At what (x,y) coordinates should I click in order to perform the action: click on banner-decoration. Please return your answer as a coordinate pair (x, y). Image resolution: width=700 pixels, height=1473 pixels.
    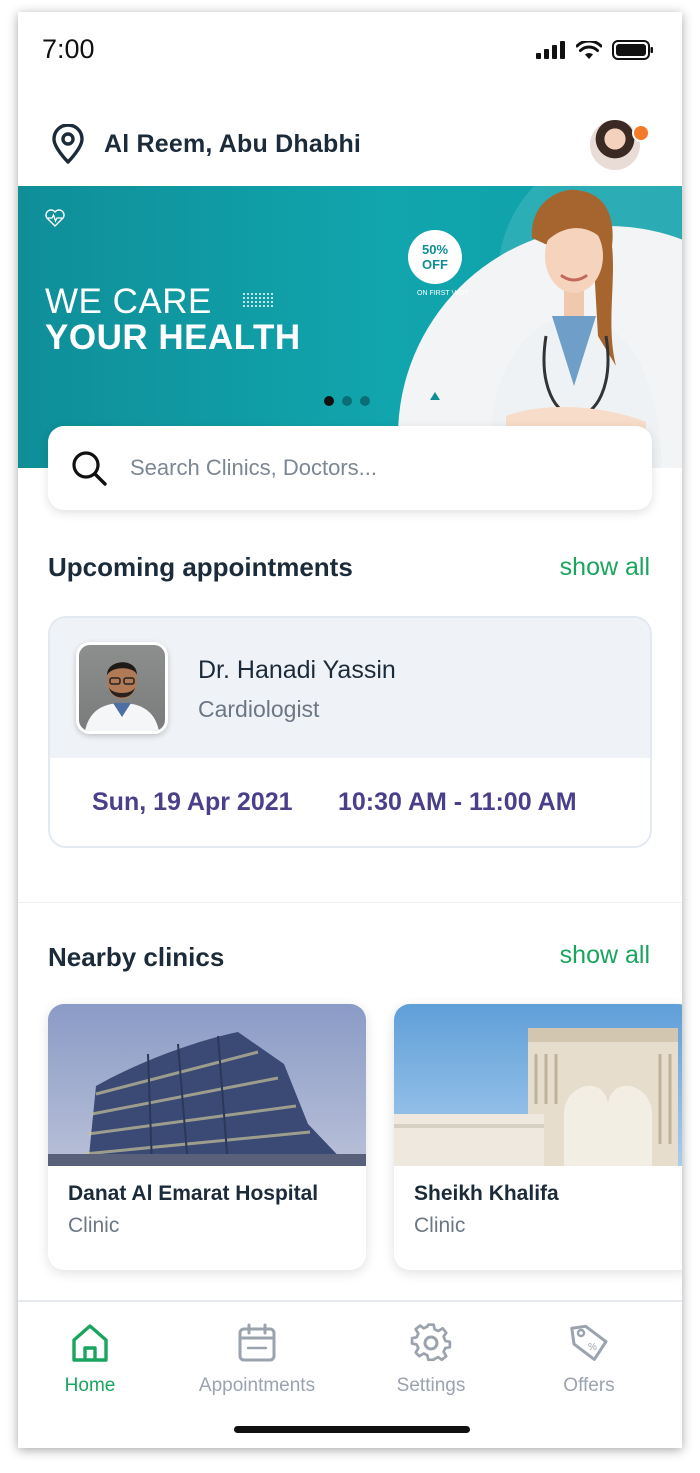
    Looking at the image, I should click on (435, 396).